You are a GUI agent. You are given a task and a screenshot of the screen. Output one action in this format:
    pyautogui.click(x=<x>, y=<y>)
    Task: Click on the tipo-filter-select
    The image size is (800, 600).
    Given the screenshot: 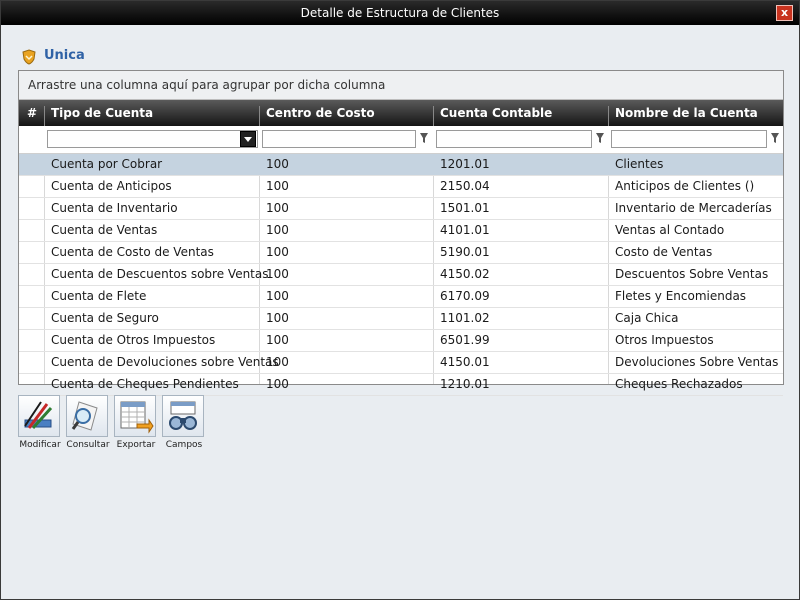 What is the action you would take?
    pyautogui.click(x=152, y=139)
    